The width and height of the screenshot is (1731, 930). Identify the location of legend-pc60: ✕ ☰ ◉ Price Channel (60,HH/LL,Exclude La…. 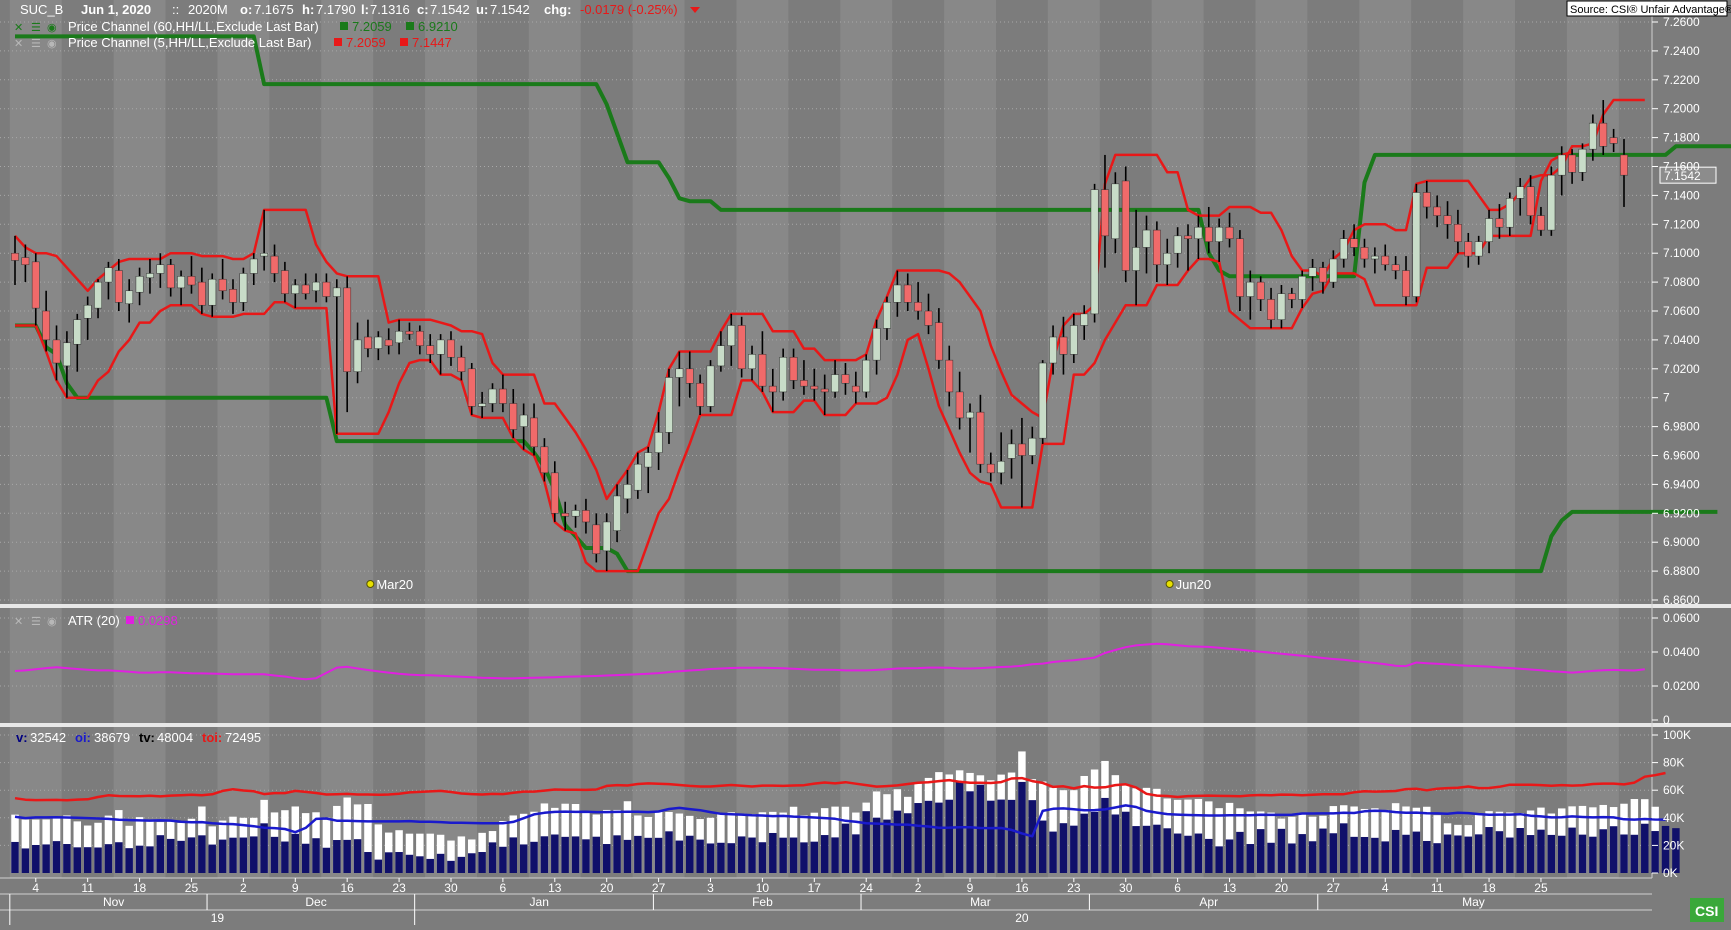
(236, 26).